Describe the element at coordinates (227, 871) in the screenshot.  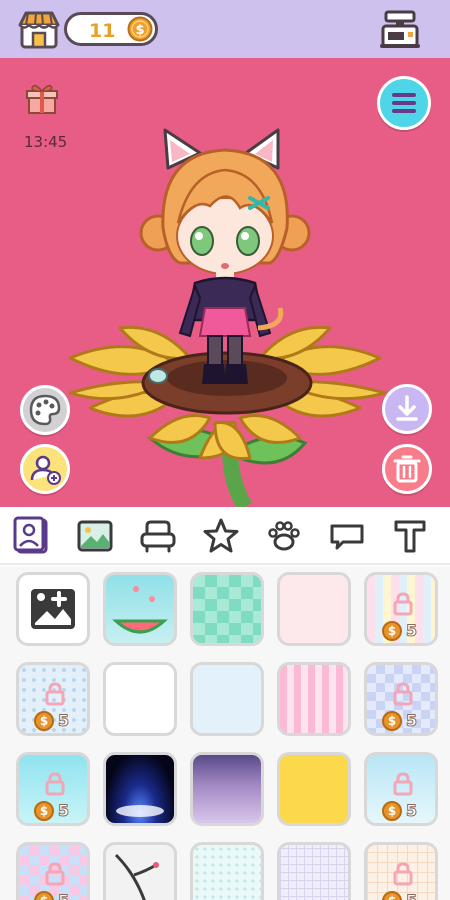
I see `background-tile-mint-dots` at that location.